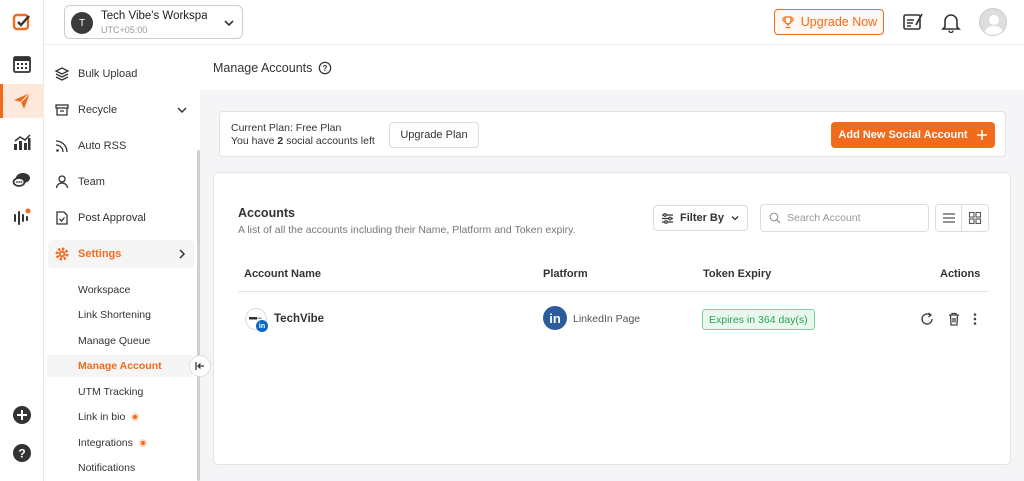 This screenshot has width=1024, height=481. I want to click on subnav-link-shortening: Link Shortening, so click(119, 315).